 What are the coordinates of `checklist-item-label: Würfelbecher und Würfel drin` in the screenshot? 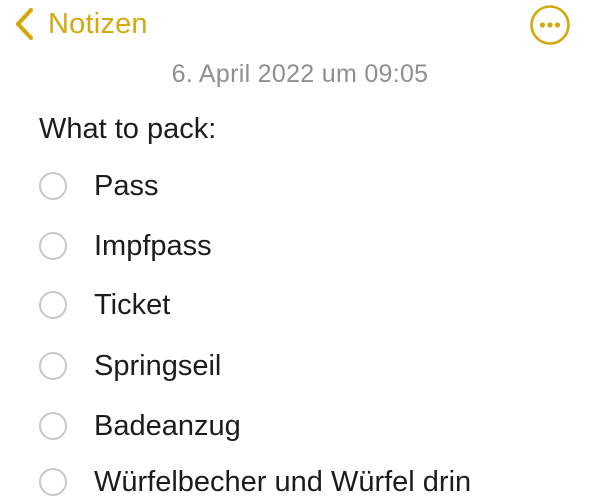 It's located at (282, 482).